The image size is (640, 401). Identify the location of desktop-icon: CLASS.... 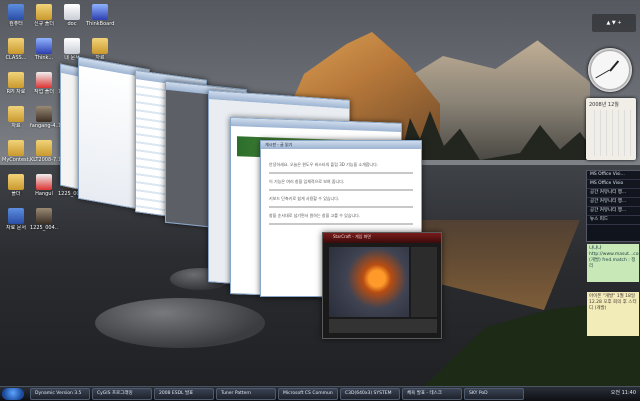
(16, 49).